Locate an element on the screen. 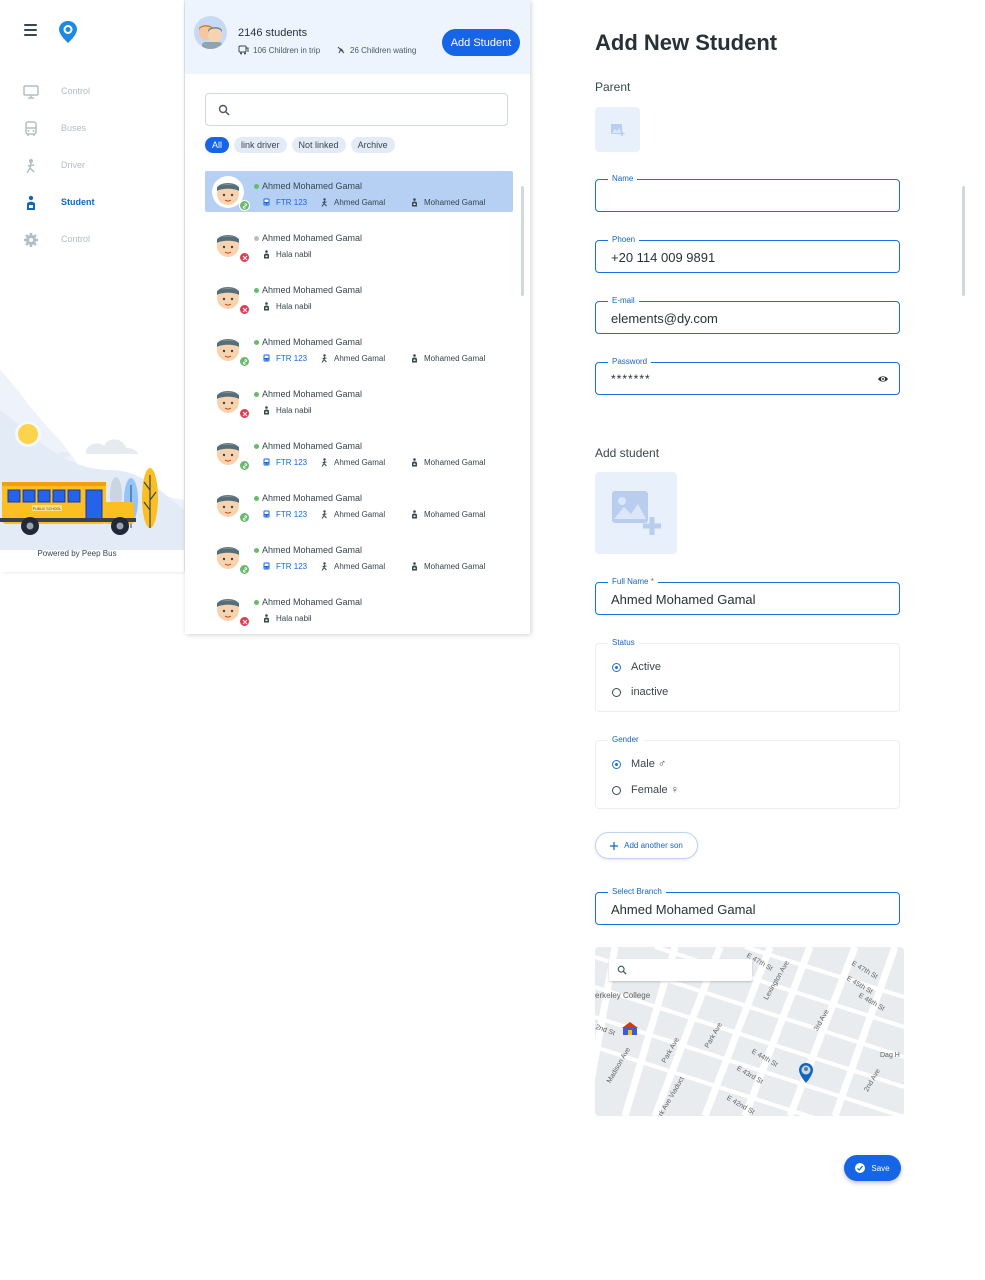 The image size is (985, 1280). save-button: Save is located at coordinates (872, 1168).